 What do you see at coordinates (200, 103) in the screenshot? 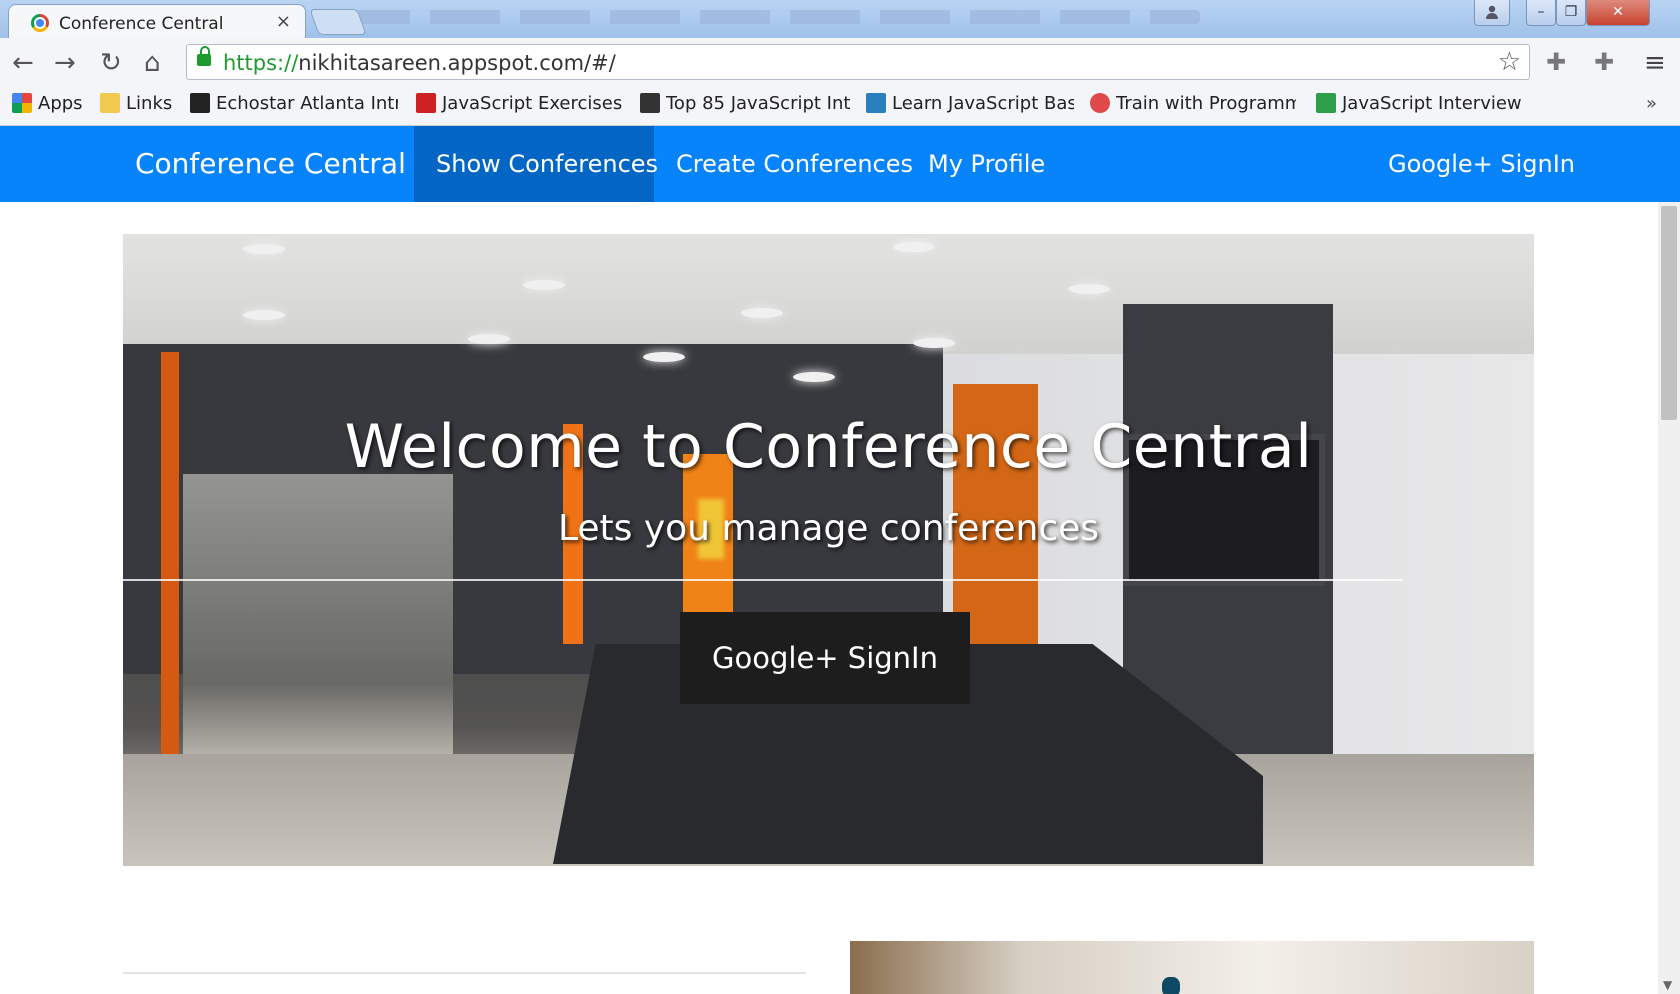
I see `s-logo-icon` at bounding box center [200, 103].